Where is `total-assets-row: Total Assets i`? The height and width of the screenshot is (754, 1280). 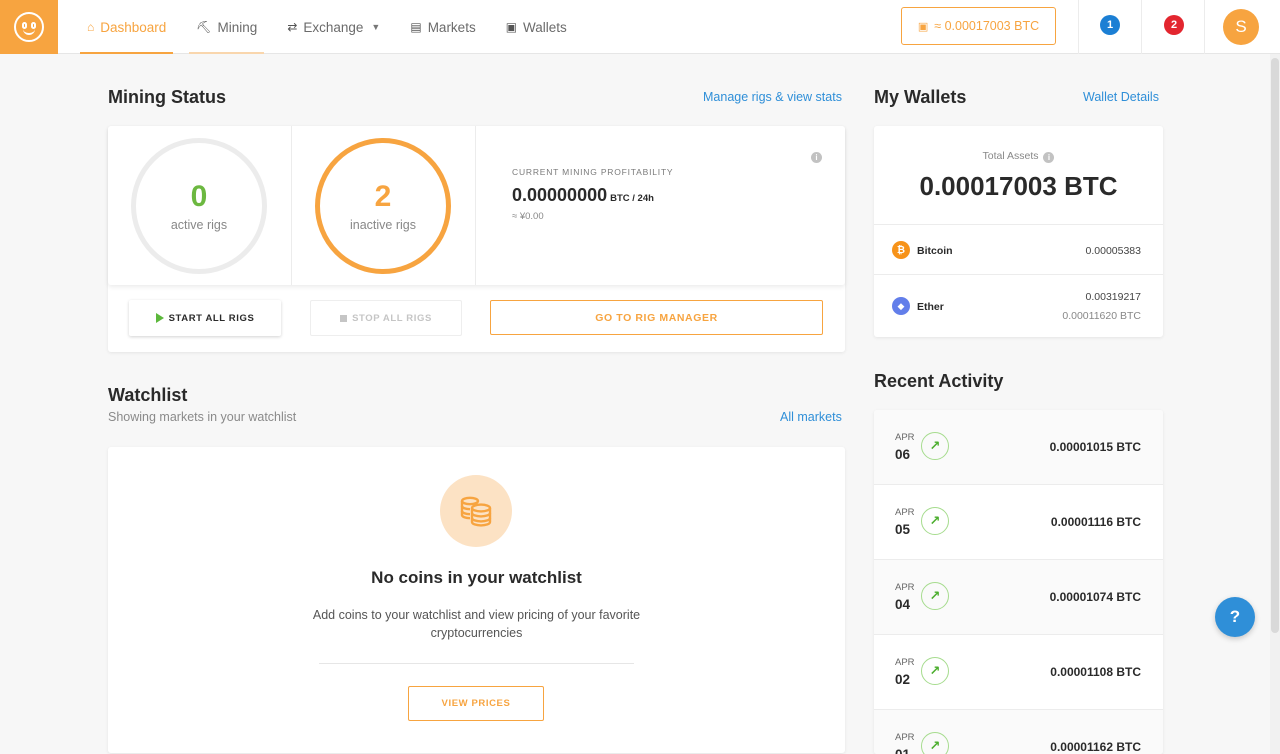
total-assets-row: Total Assets i is located at coordinates (1018, 156).